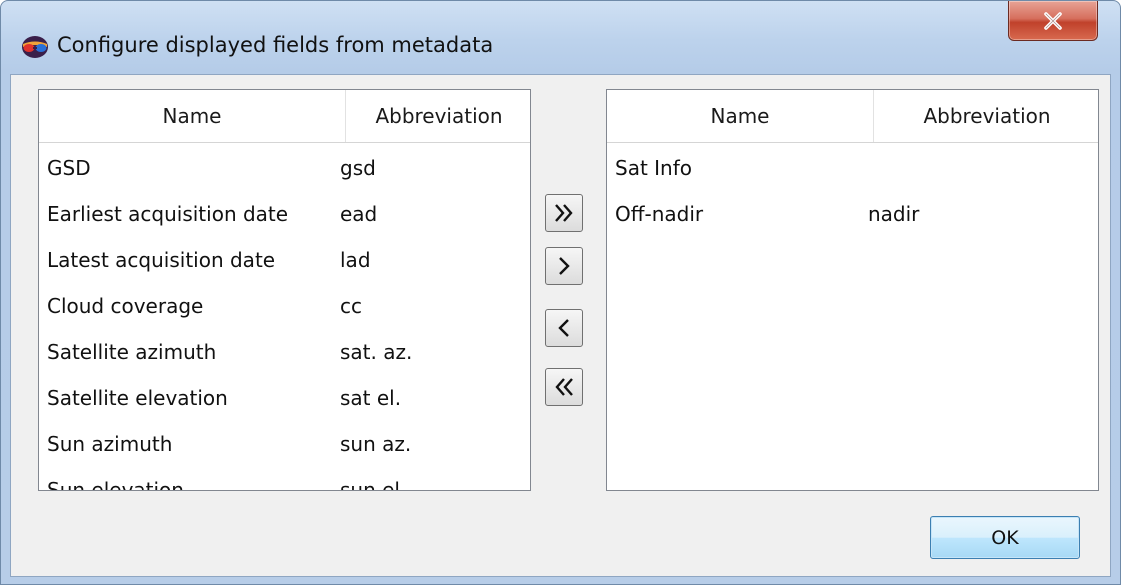 Image resolution: width=1123 pixels, height=587 pixels. I want to click on list-item: Satellite elevation sat el., so click(284, 398).